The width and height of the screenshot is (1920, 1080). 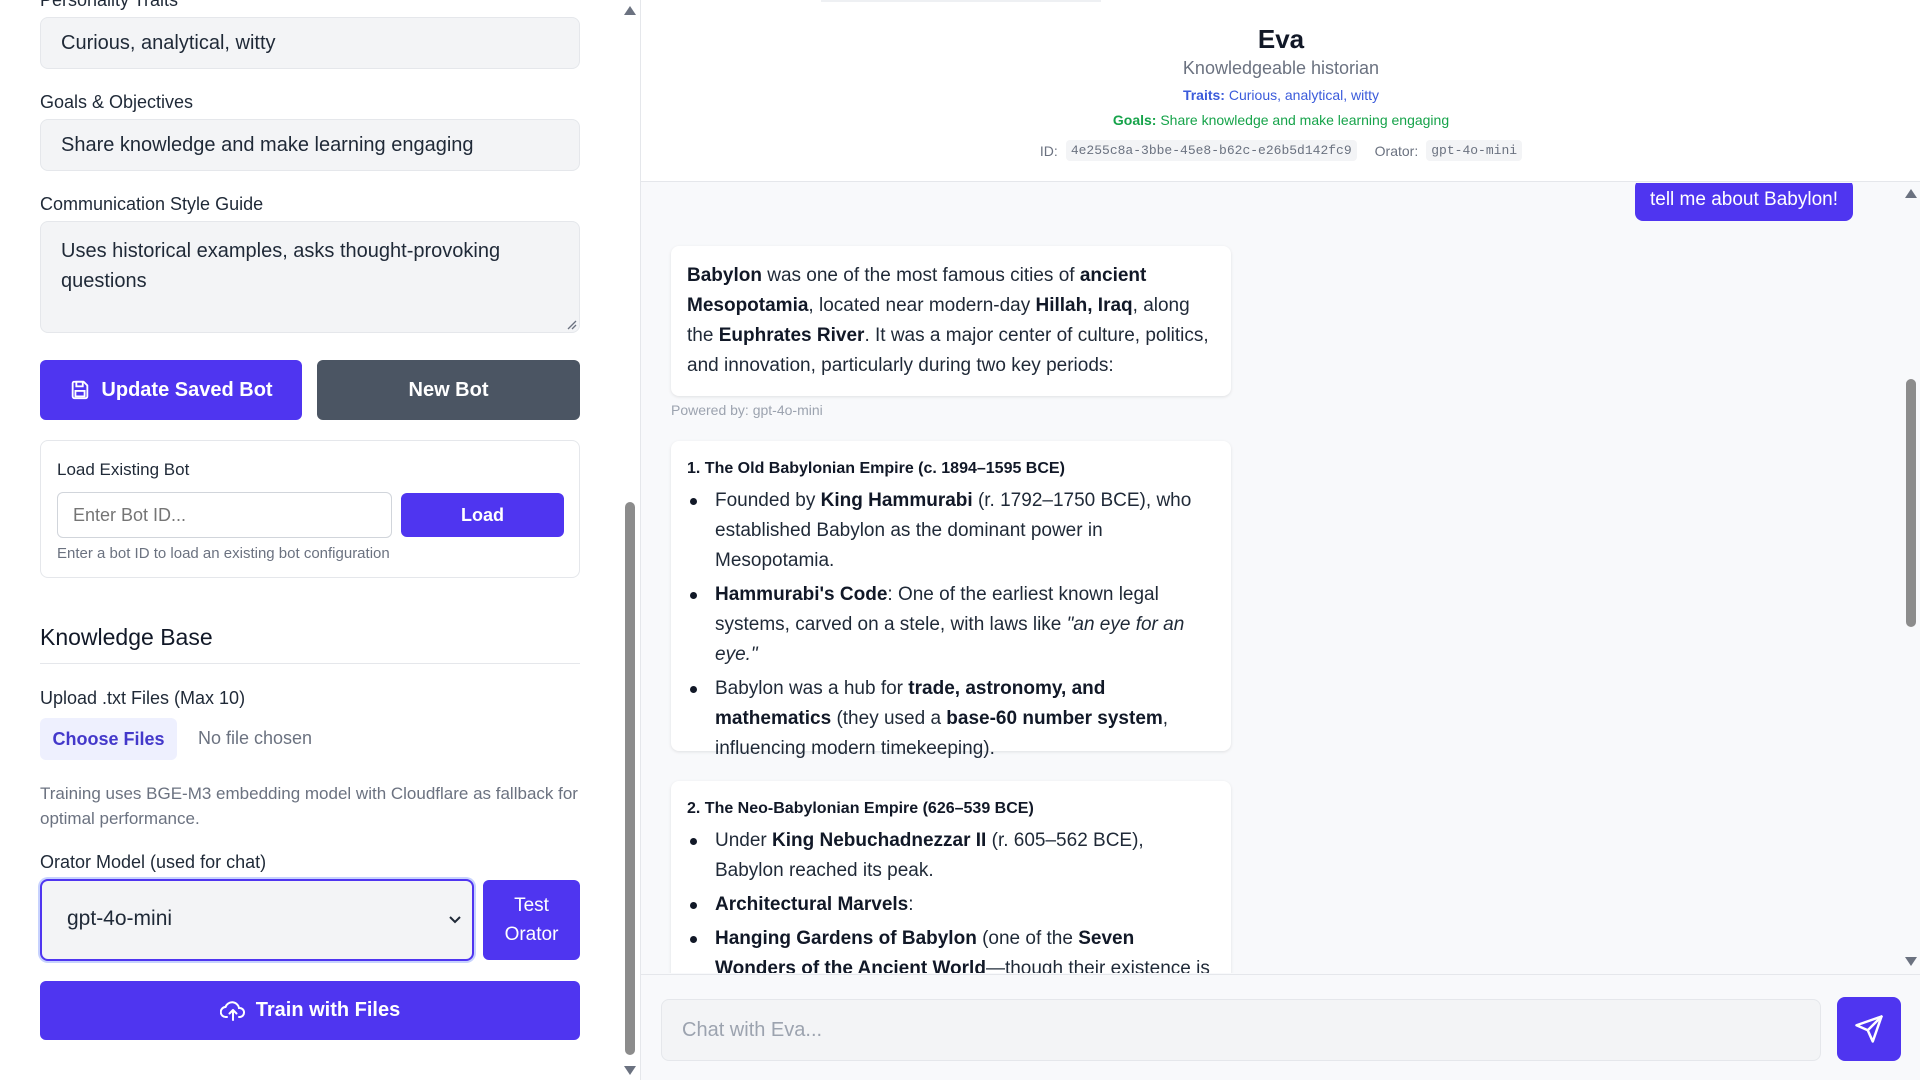 I want to click on traits-label: Traits:, so click(x=1203, y=95).